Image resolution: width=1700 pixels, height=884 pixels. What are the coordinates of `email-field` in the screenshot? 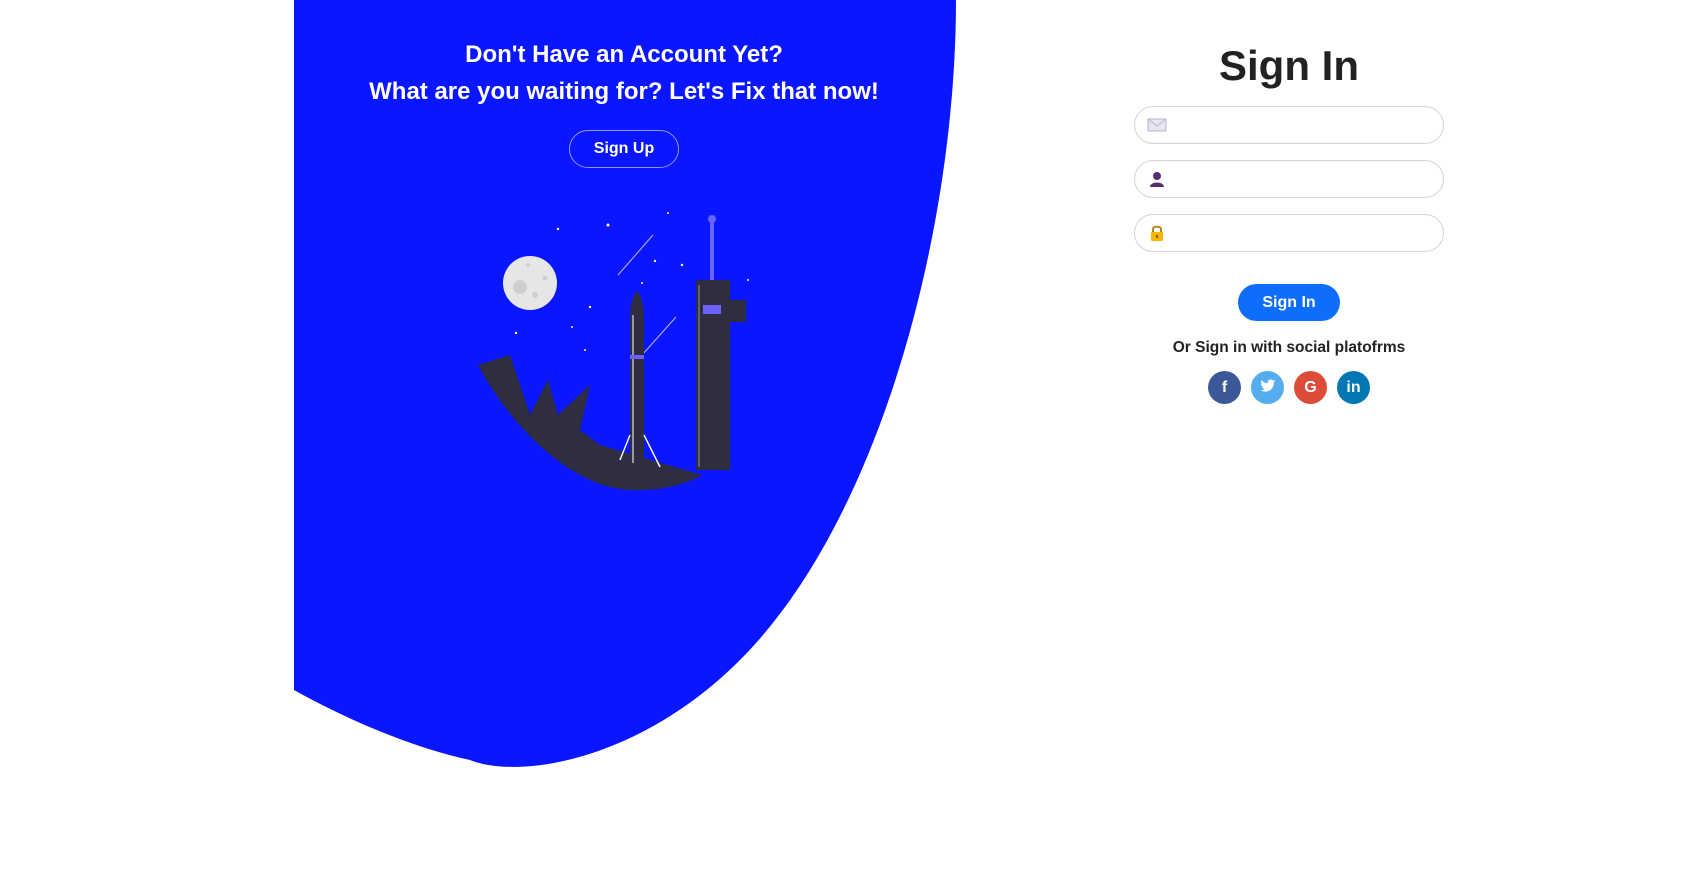 It's located at (1289, 125).